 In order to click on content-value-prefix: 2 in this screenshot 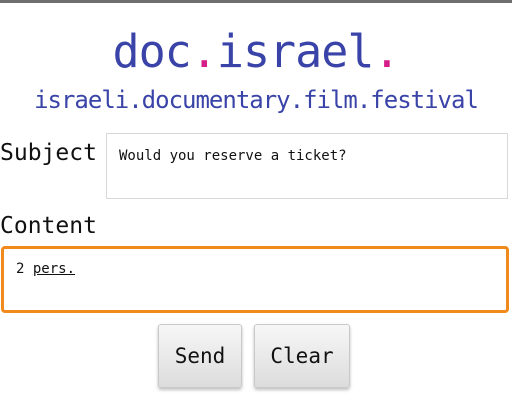, I will do `click(24, 269)`.